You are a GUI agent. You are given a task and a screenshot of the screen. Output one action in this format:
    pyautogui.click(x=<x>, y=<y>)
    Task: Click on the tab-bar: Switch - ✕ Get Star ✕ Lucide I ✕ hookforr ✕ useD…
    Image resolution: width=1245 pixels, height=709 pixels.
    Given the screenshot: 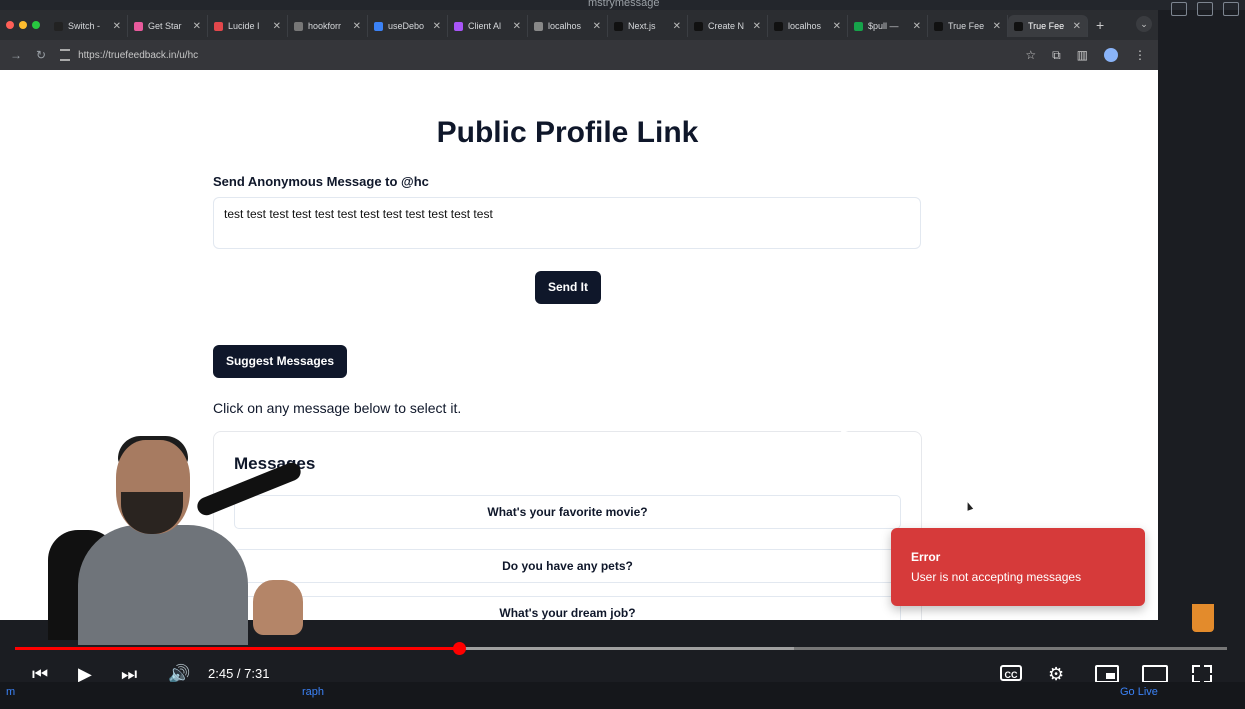 What is the action you would take?
    pyautogui.click(x=579, y=25)
    